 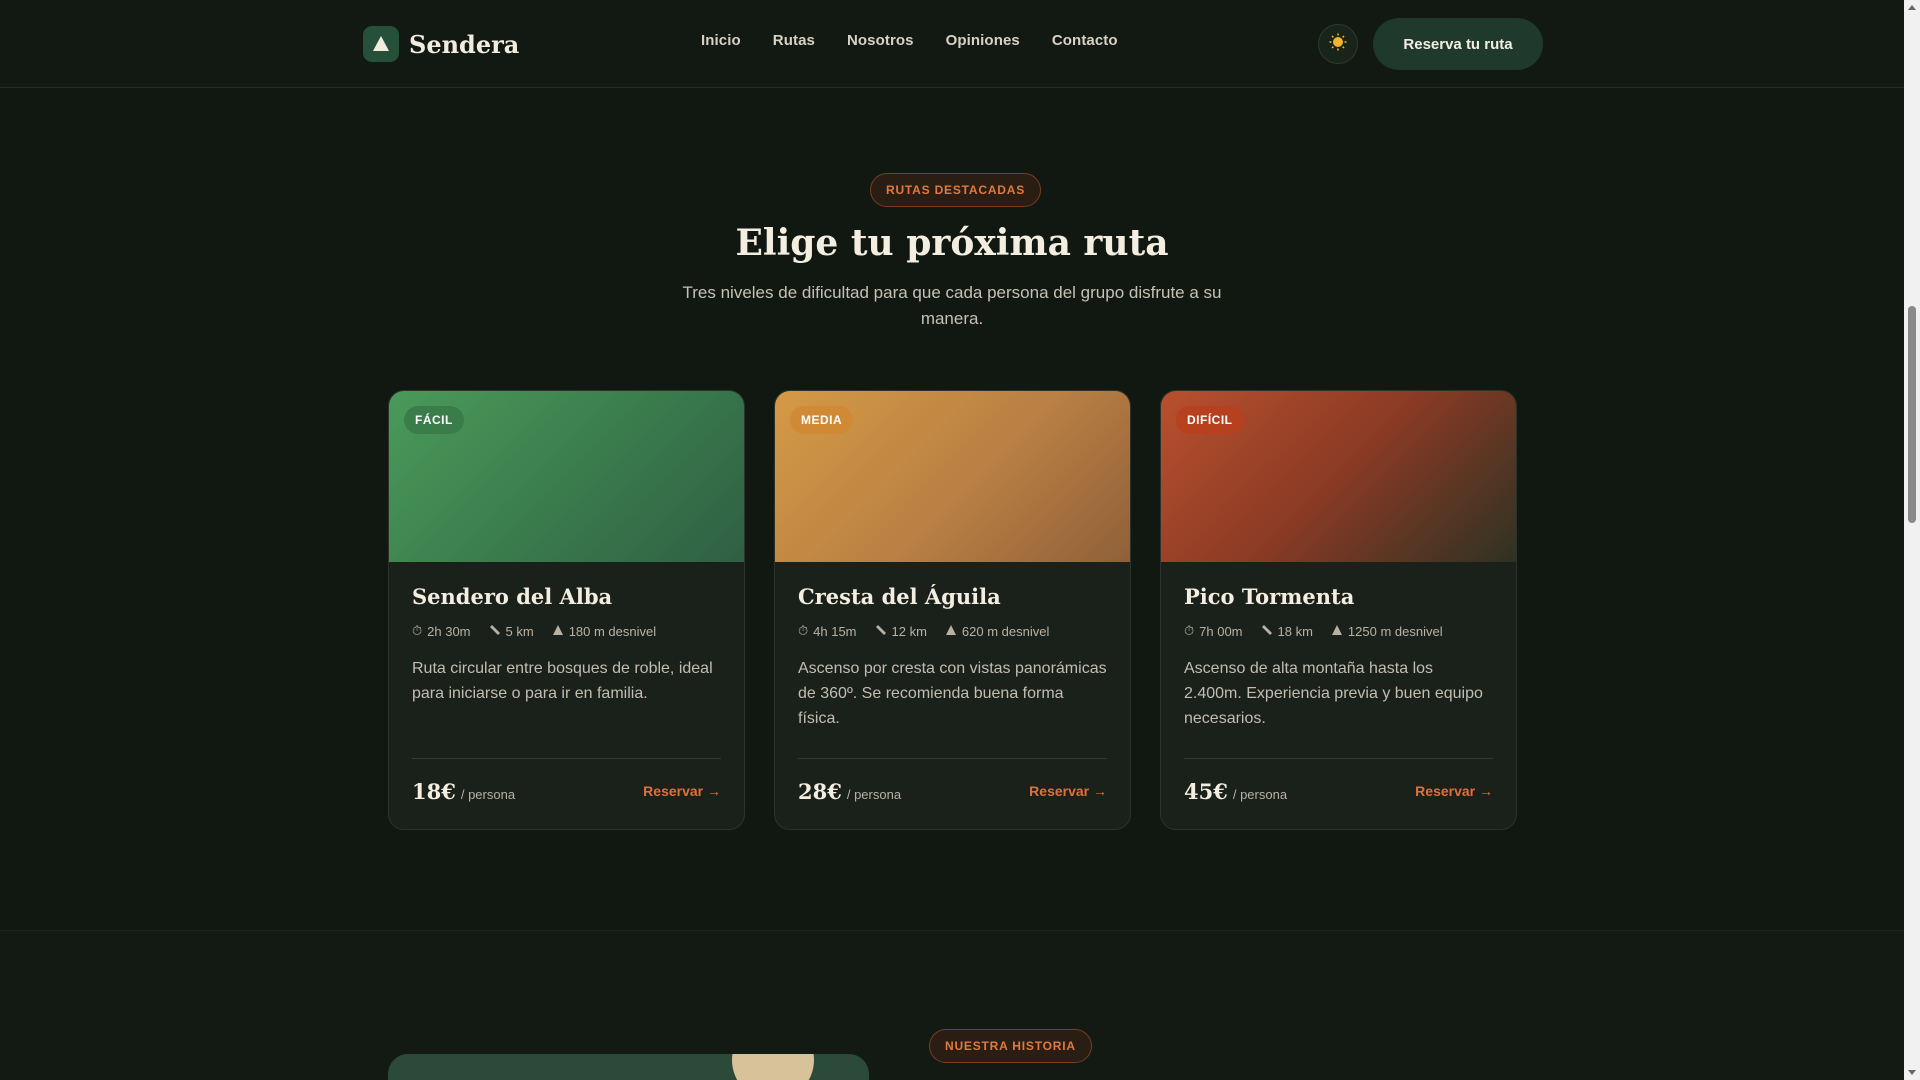 I want to click on price-value: 28€, so click(x=820, y=791).